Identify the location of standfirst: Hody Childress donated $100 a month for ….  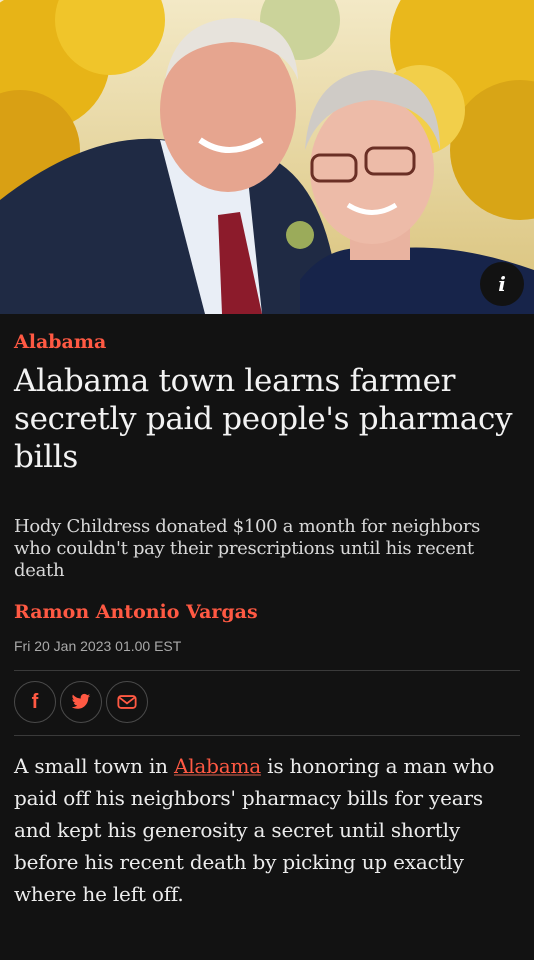
(247, 548).